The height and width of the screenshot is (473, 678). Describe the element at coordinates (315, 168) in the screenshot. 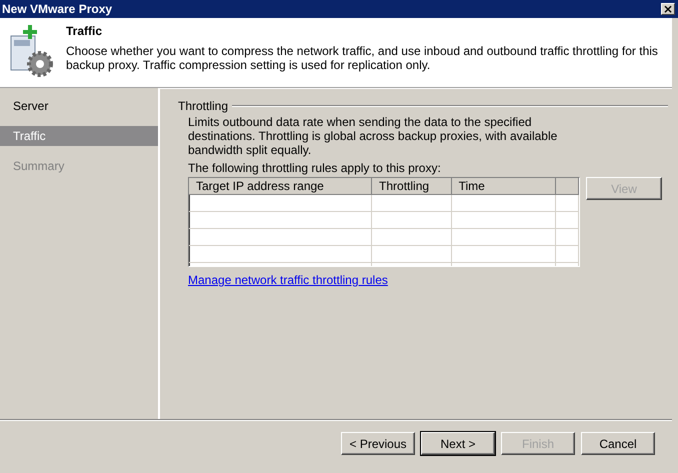

I see `rules-label: The following throttling rules apply to this proxy:` at that location.